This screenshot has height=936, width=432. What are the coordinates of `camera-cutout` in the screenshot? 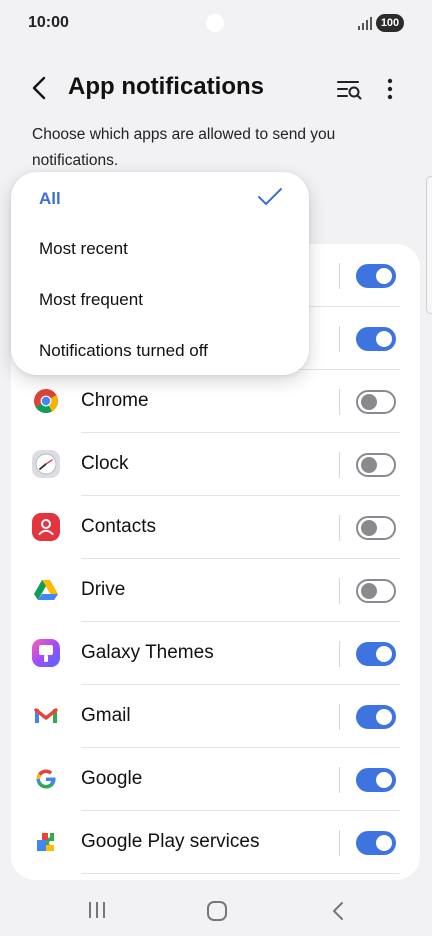 It's located at (215, 23).